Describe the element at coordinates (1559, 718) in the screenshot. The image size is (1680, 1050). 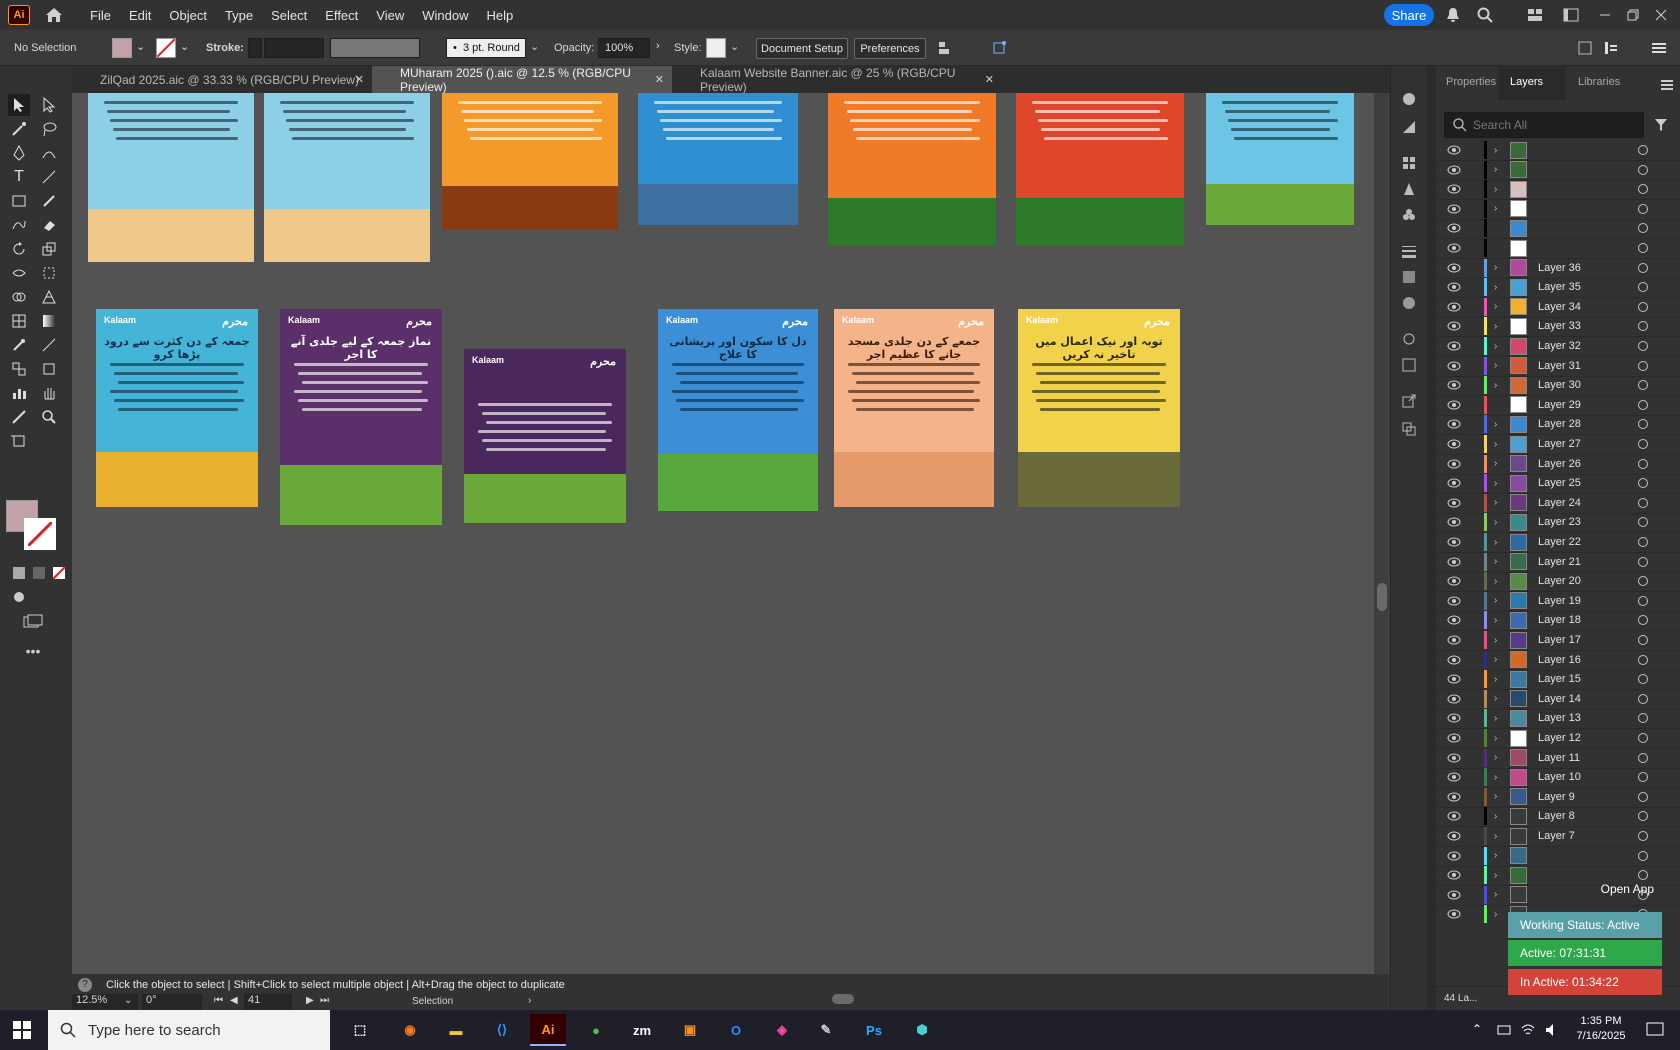
I see `layer-name: Layer 13` at that location.